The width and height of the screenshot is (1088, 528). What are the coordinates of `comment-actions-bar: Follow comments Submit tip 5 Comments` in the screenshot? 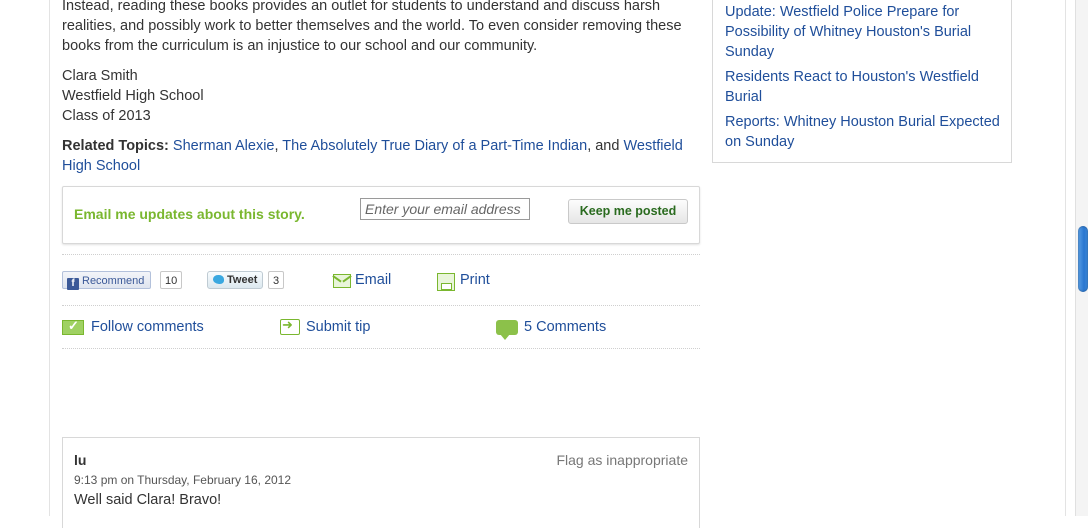 It's located at (382, 328).